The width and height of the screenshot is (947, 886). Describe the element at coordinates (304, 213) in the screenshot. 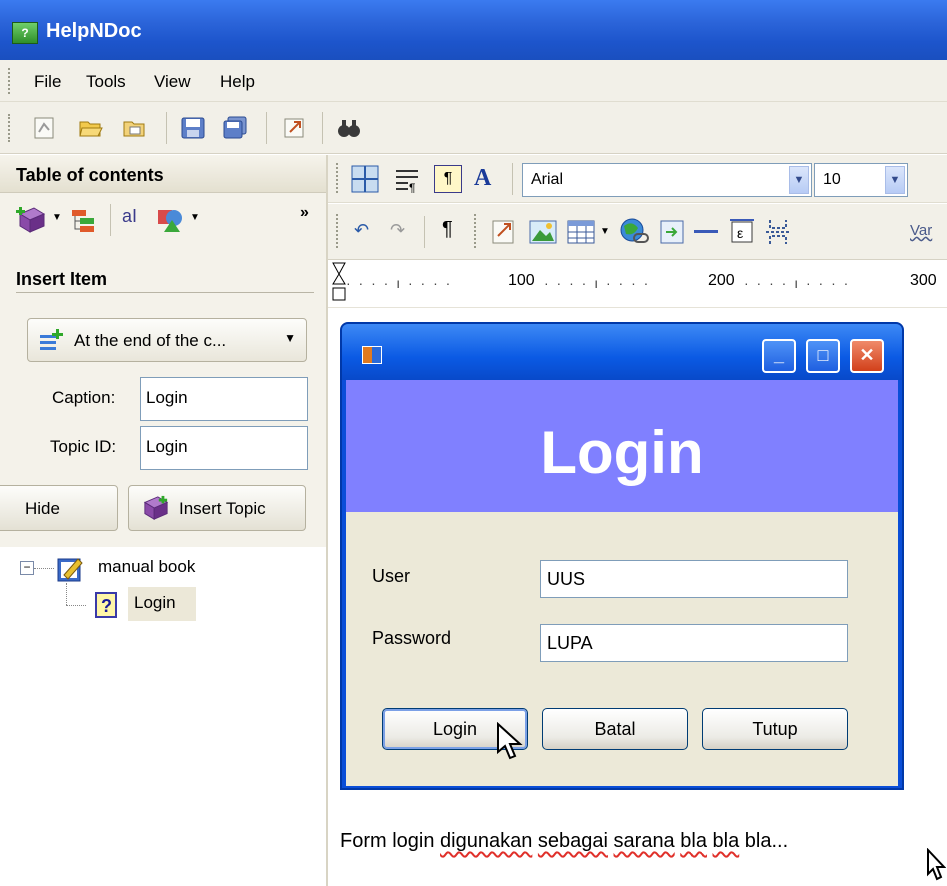

I see `toolbar-overflow-chevron-icon: »` at that location.